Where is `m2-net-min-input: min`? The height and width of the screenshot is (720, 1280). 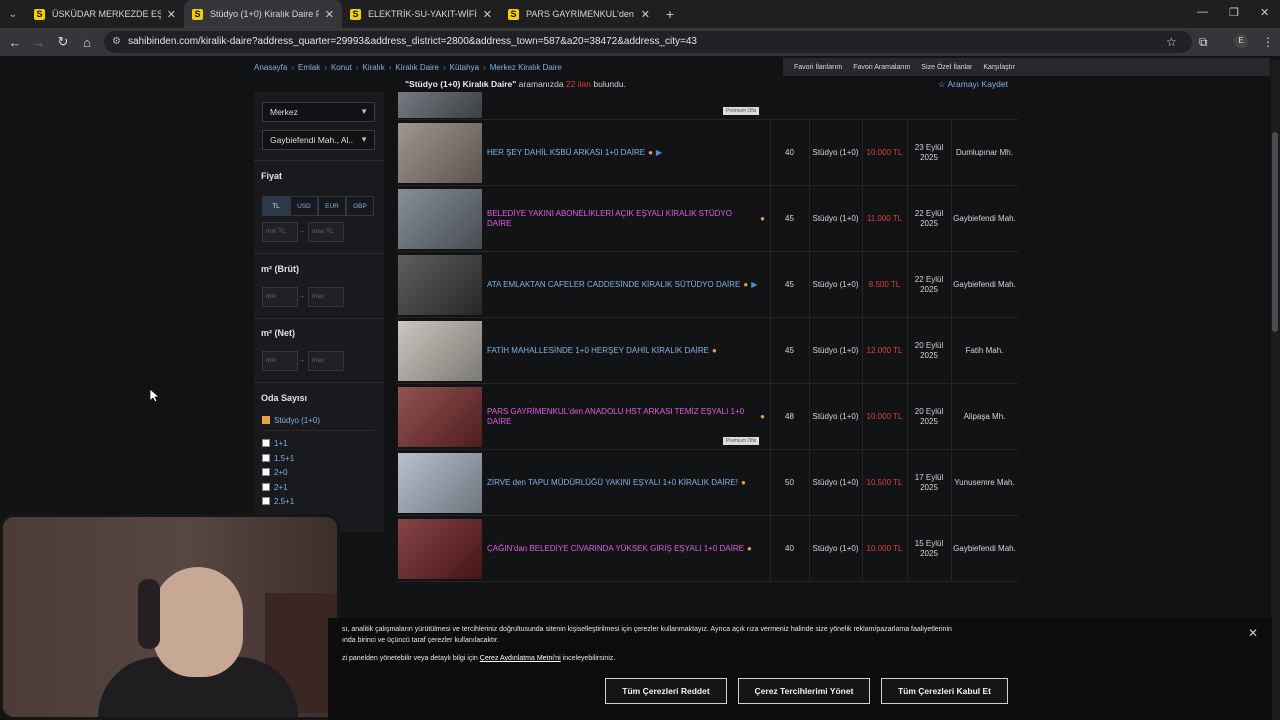
m2-net-min-input: min is located at coordinates (280, 361).